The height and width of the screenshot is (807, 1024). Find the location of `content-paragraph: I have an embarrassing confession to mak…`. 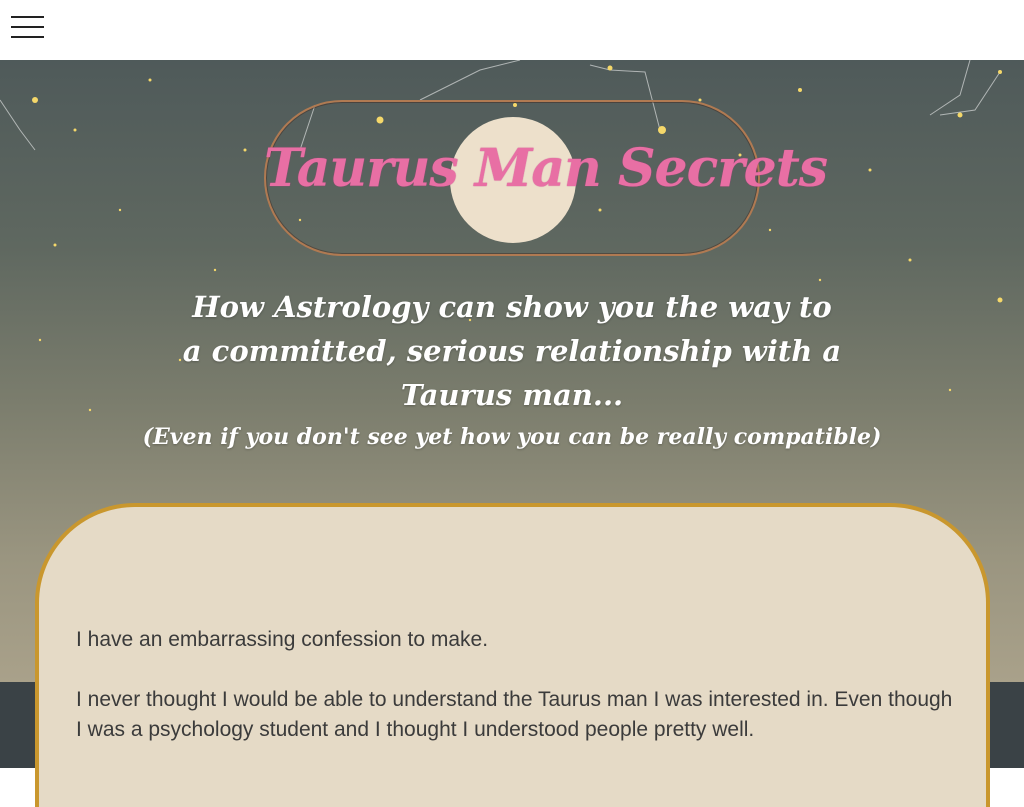

content-paragraph: I have an embarrassing confession to mak… is located at coordinates (282, 639).